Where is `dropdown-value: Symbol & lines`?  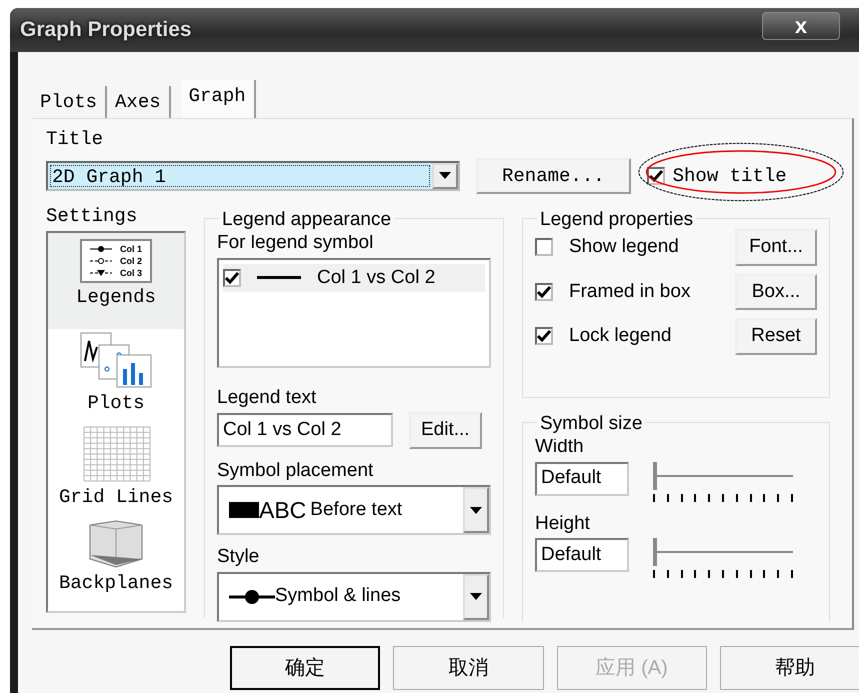 dropdown-value: Symbol & lines is located at coordinates (338, 596).